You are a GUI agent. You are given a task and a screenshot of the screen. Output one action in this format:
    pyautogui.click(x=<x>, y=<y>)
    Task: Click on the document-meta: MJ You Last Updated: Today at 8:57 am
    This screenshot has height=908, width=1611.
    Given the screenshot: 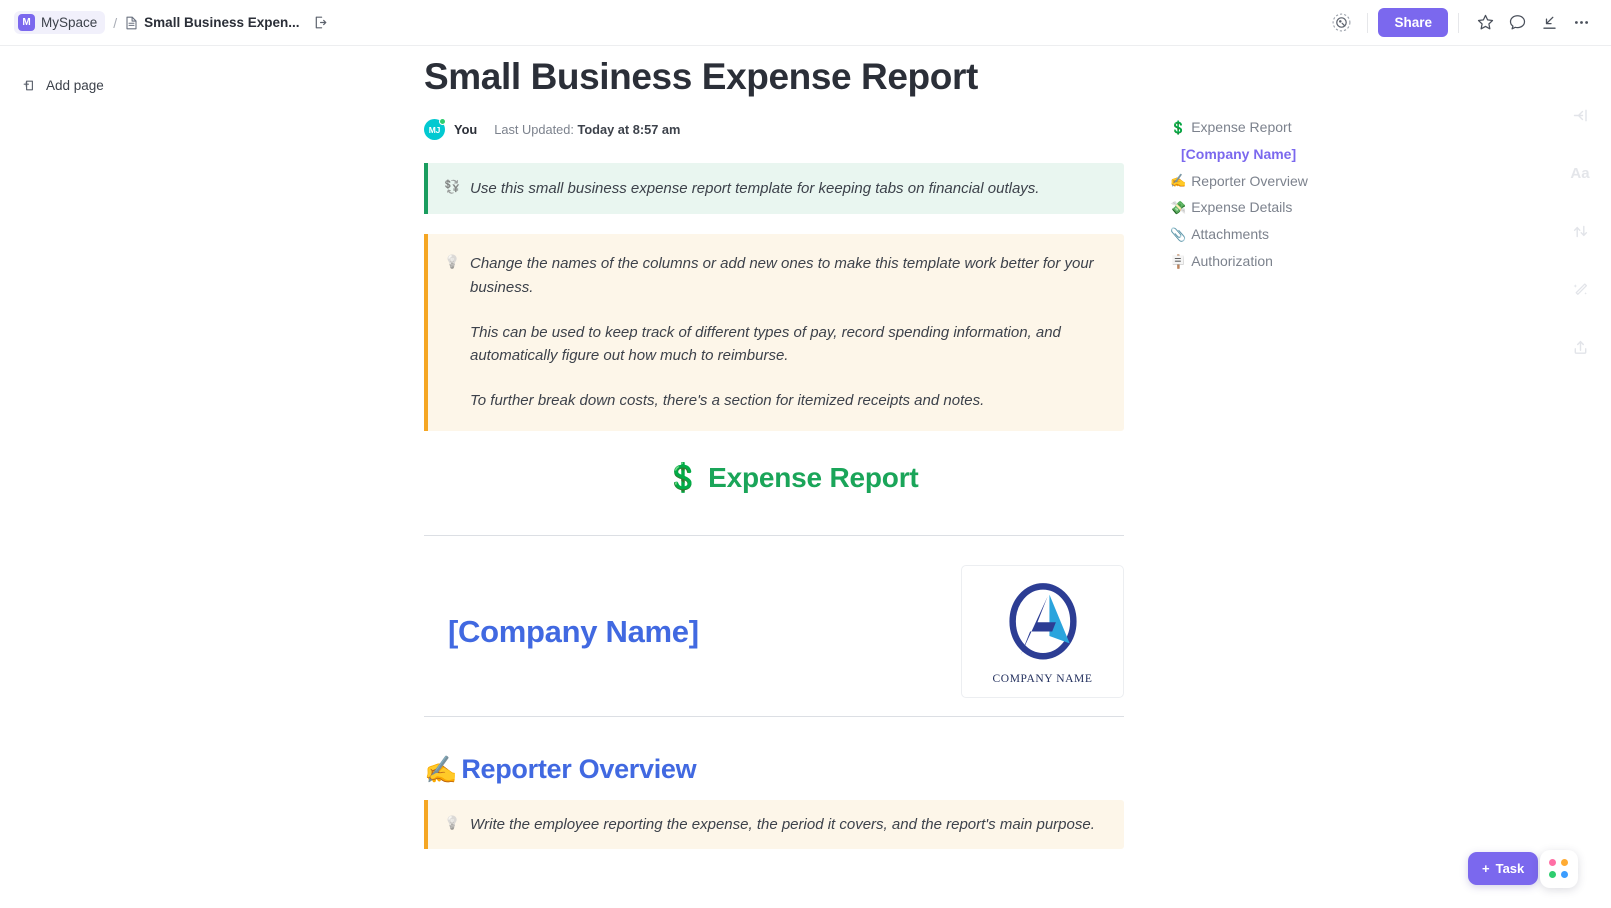 What is the action you would take?
    pyautogui.click(x=792, y=129)
    